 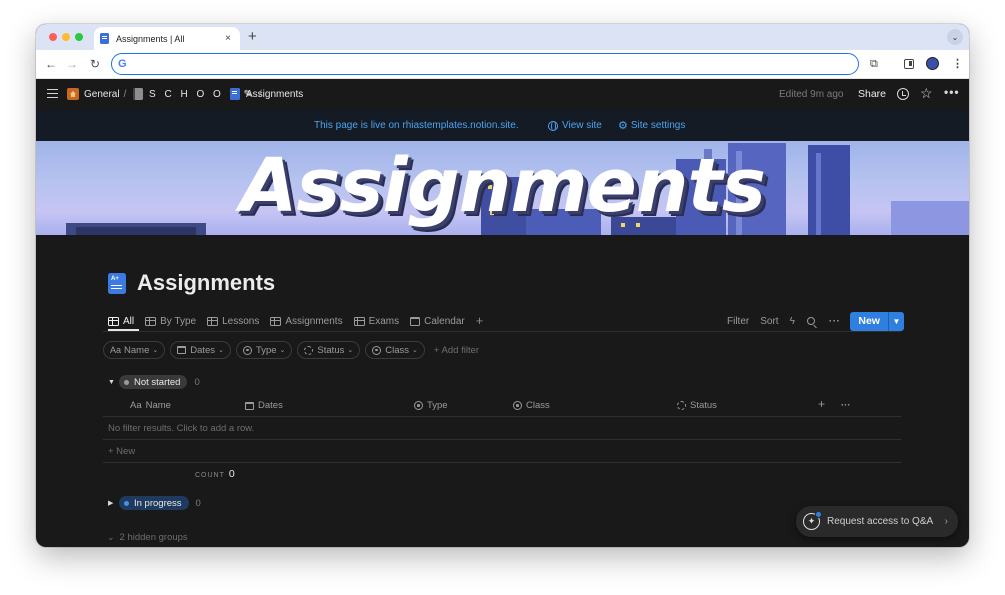 What do you see at coordinates (203, 350) in the screenshot?
I see `filter-label: Dates` at bounding box center [203, 350].